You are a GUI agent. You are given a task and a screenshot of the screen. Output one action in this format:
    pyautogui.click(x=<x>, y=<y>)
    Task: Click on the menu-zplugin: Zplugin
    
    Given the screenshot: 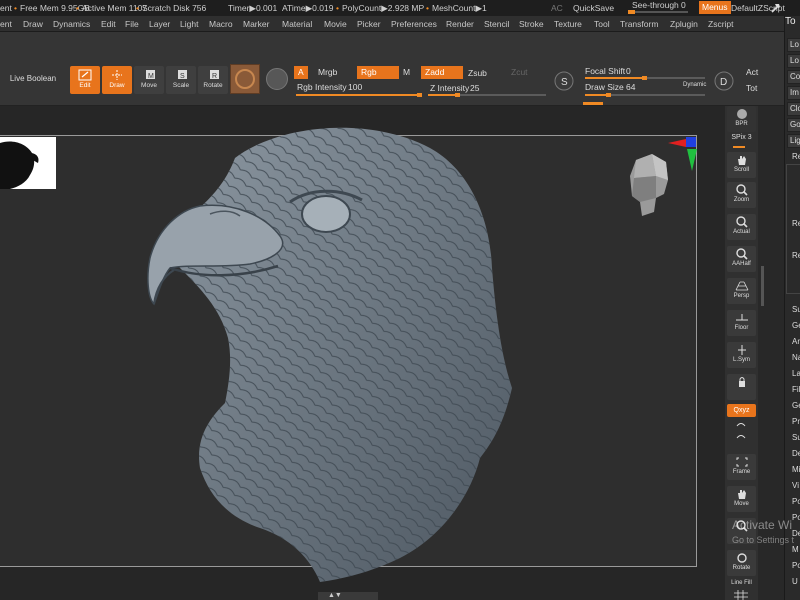 What is the action you would take?
    pyautogui.click(x=684, y=23)
    